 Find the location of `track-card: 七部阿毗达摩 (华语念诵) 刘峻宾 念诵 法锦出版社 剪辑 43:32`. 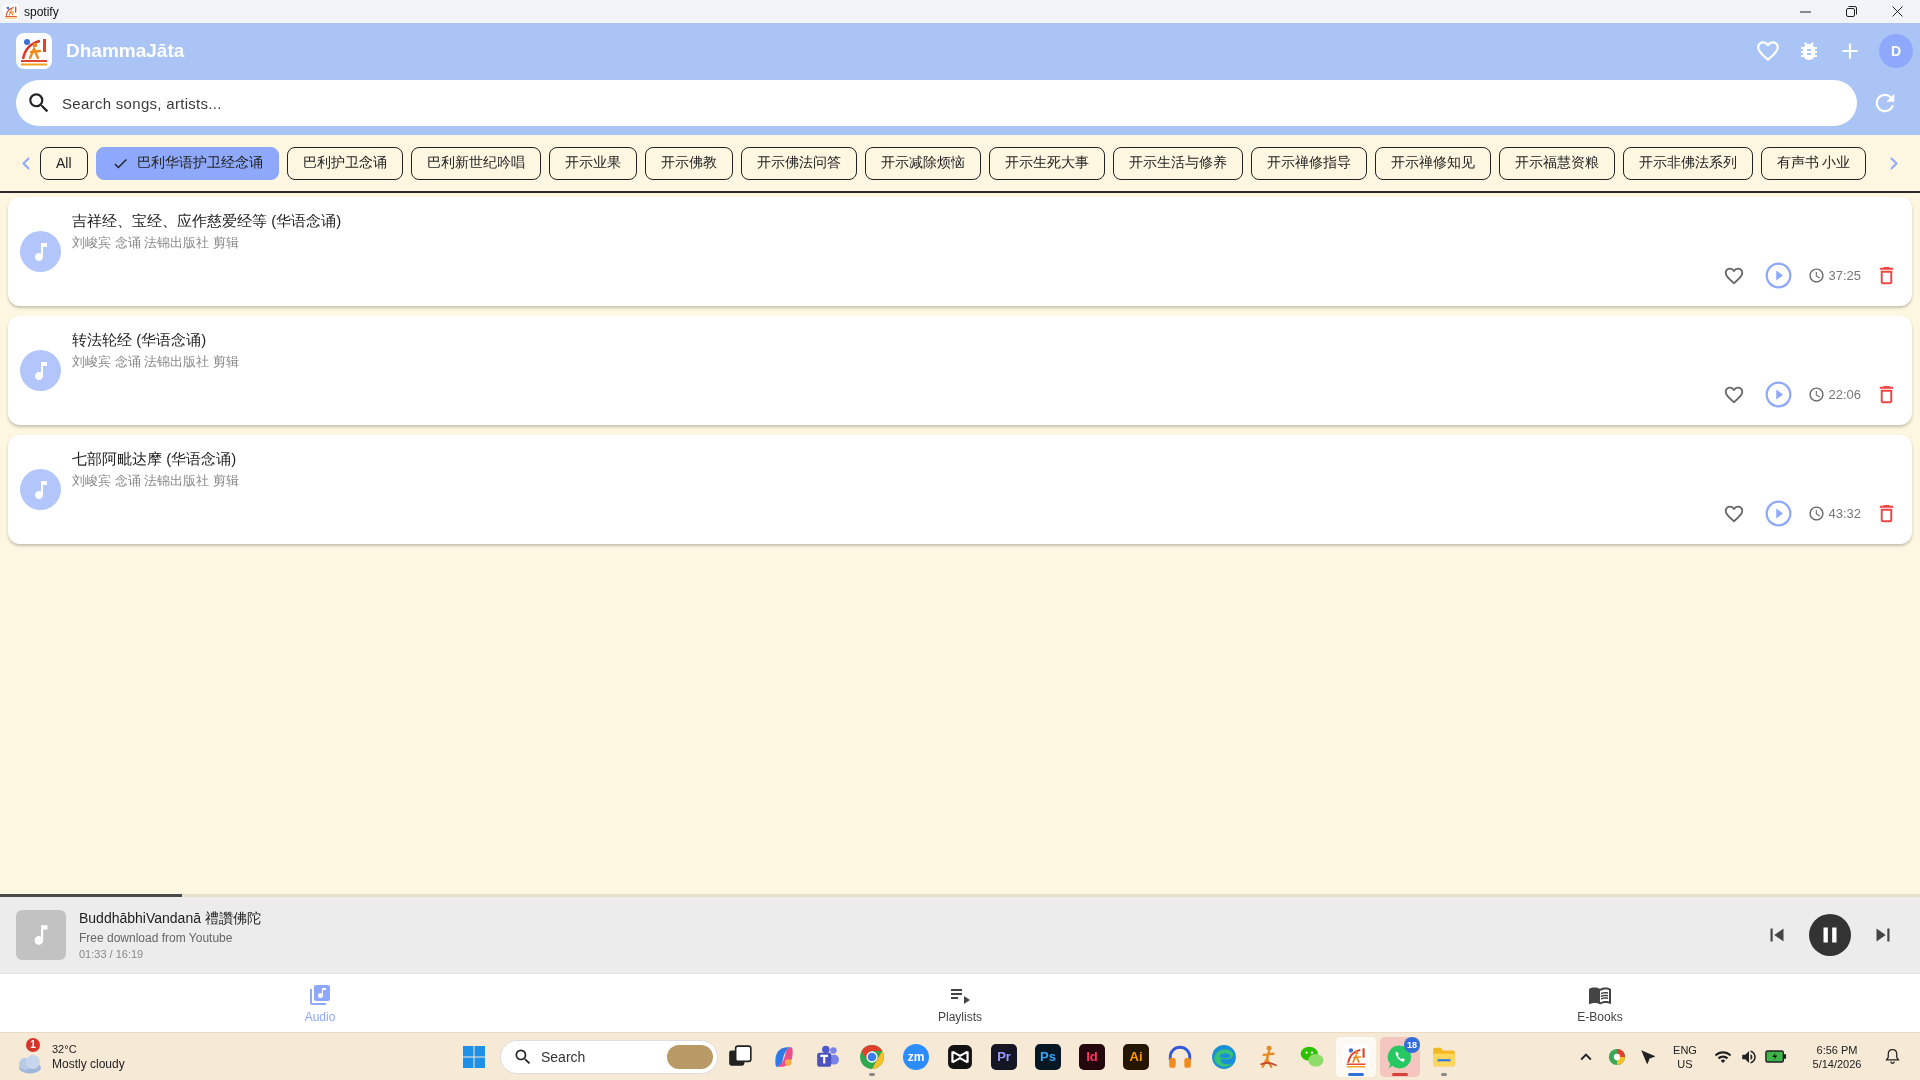

track-card: 七部阿毗达摩 (华语念诵) 刘峻宾 念诵 法锦出版社 剪辑 43:32 is located at coordinates (960, 489).